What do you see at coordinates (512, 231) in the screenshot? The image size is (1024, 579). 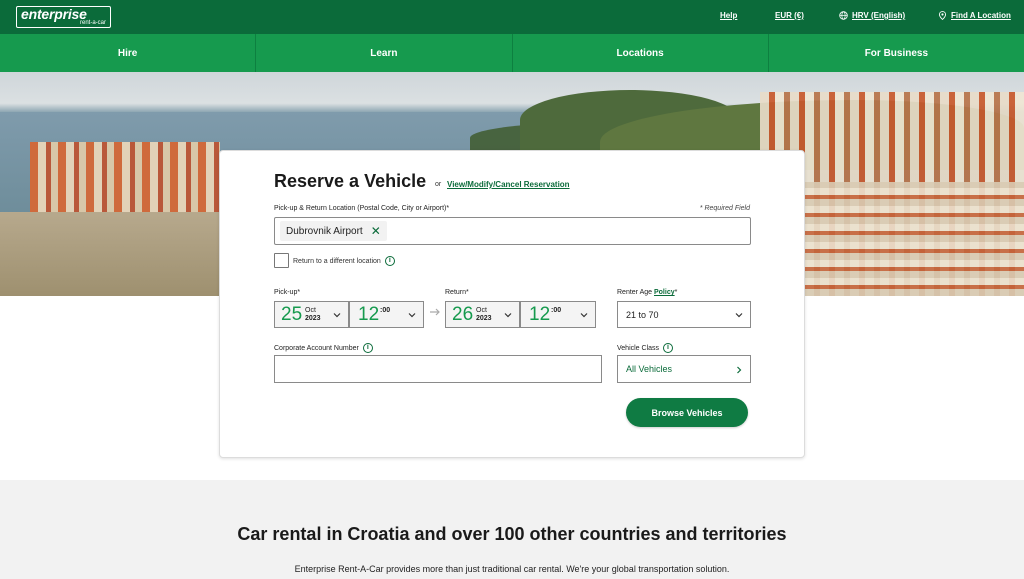 I see `location-input: Dubrovnik Airport ✕` at bounding box center [512, 231].